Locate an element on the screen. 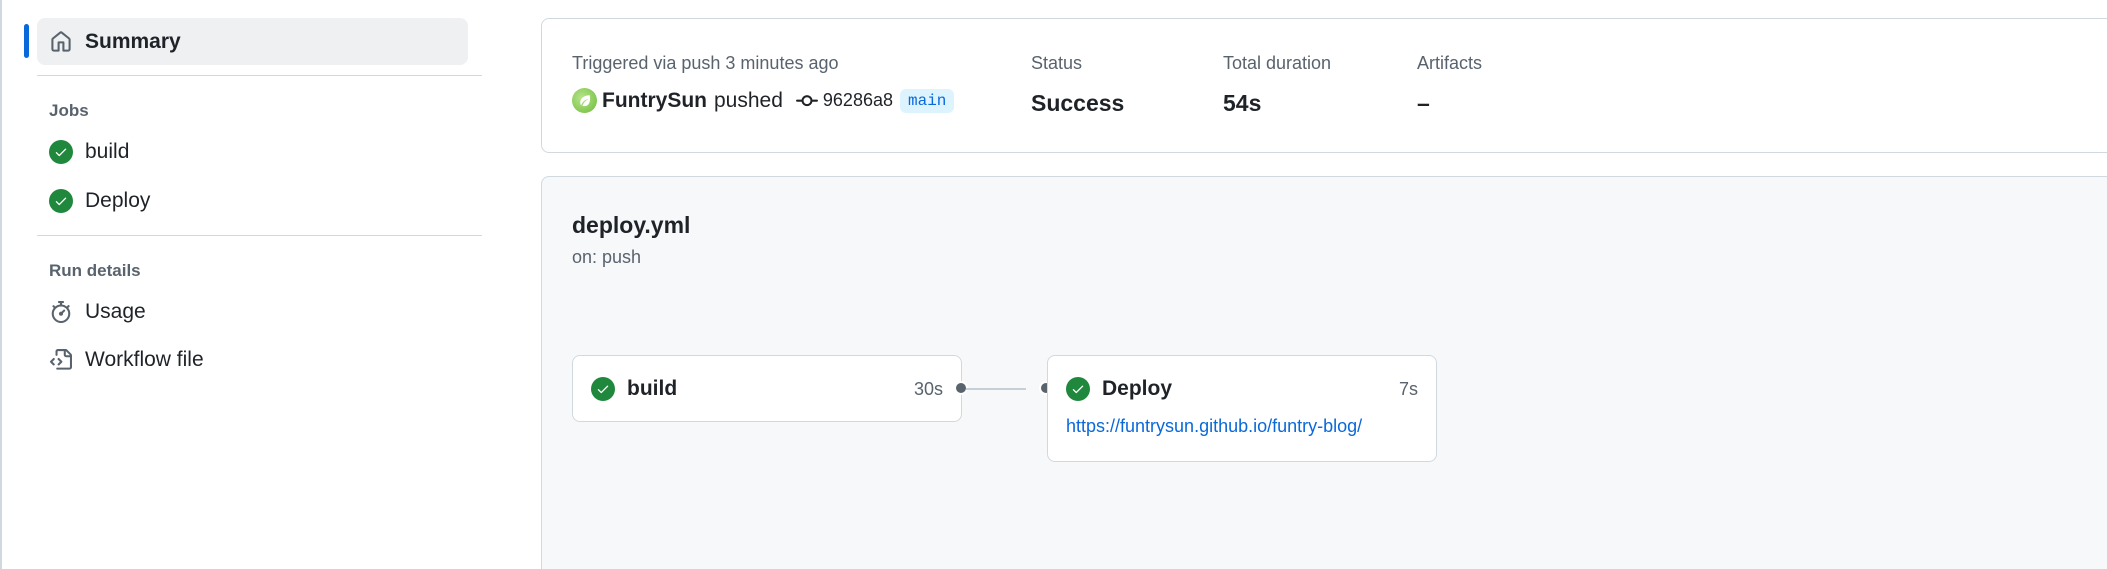 The height and width of the screenshot is (569, 2107). status-value: Success is located at coordinates (1078, 103).